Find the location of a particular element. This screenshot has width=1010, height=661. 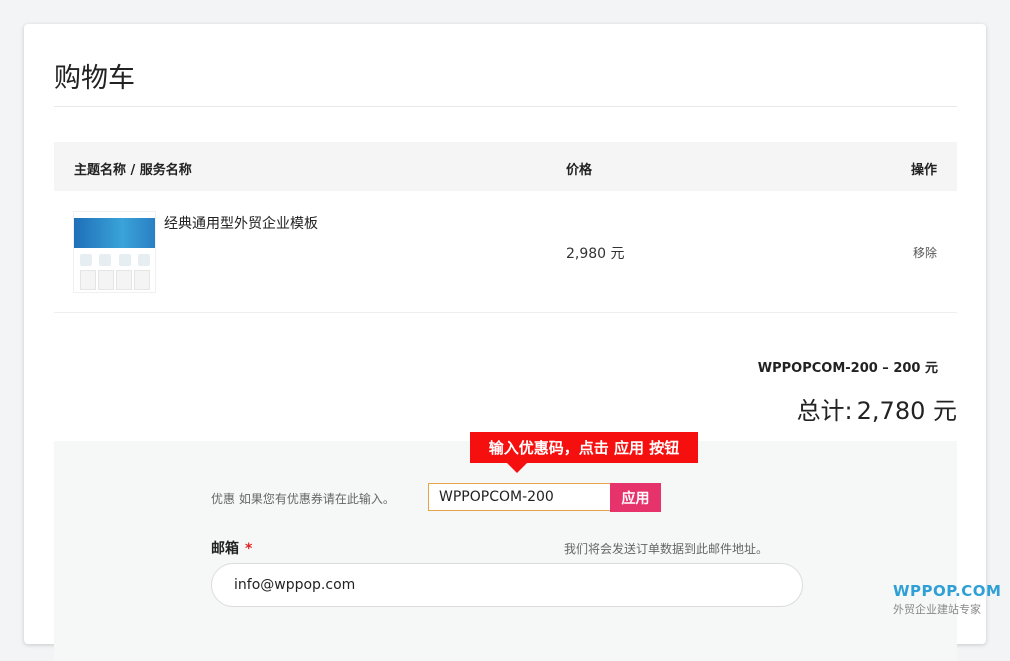

page-title: 购物车 is located at coordinates (94, 78).